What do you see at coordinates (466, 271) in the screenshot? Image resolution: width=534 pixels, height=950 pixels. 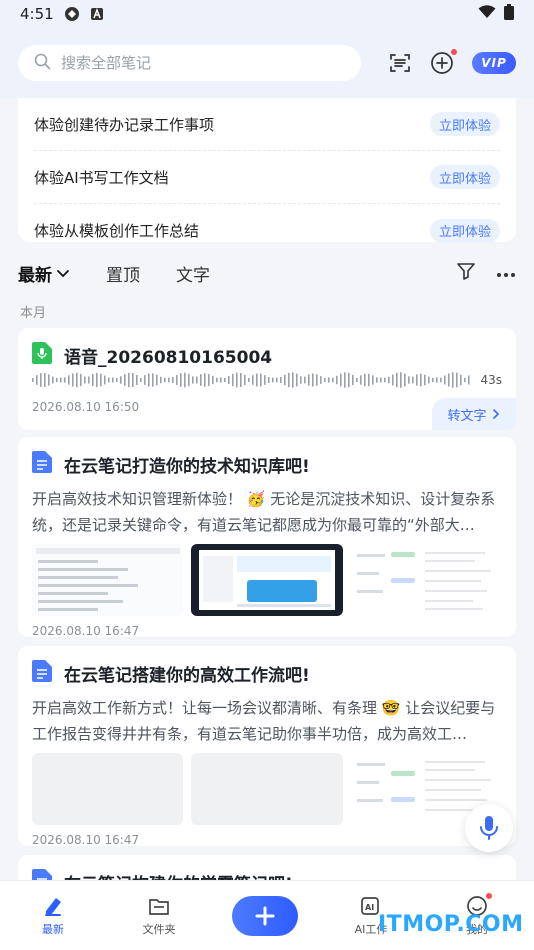 I see `filter-icon` at bounding box center [466, 271].